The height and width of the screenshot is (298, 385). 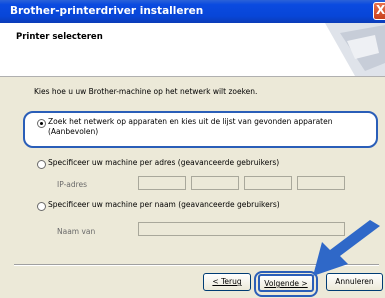 What do you see at coordinates (346, 248) in the screenshot?
I see `pointer-arrow-icon` at bounding box center [346, 248].